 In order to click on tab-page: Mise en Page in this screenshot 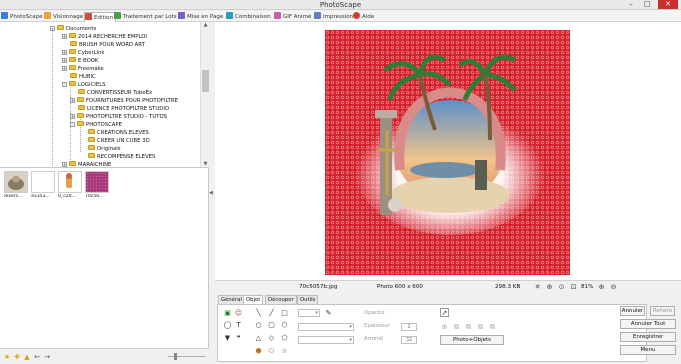, I will do `click(200, 17)`.